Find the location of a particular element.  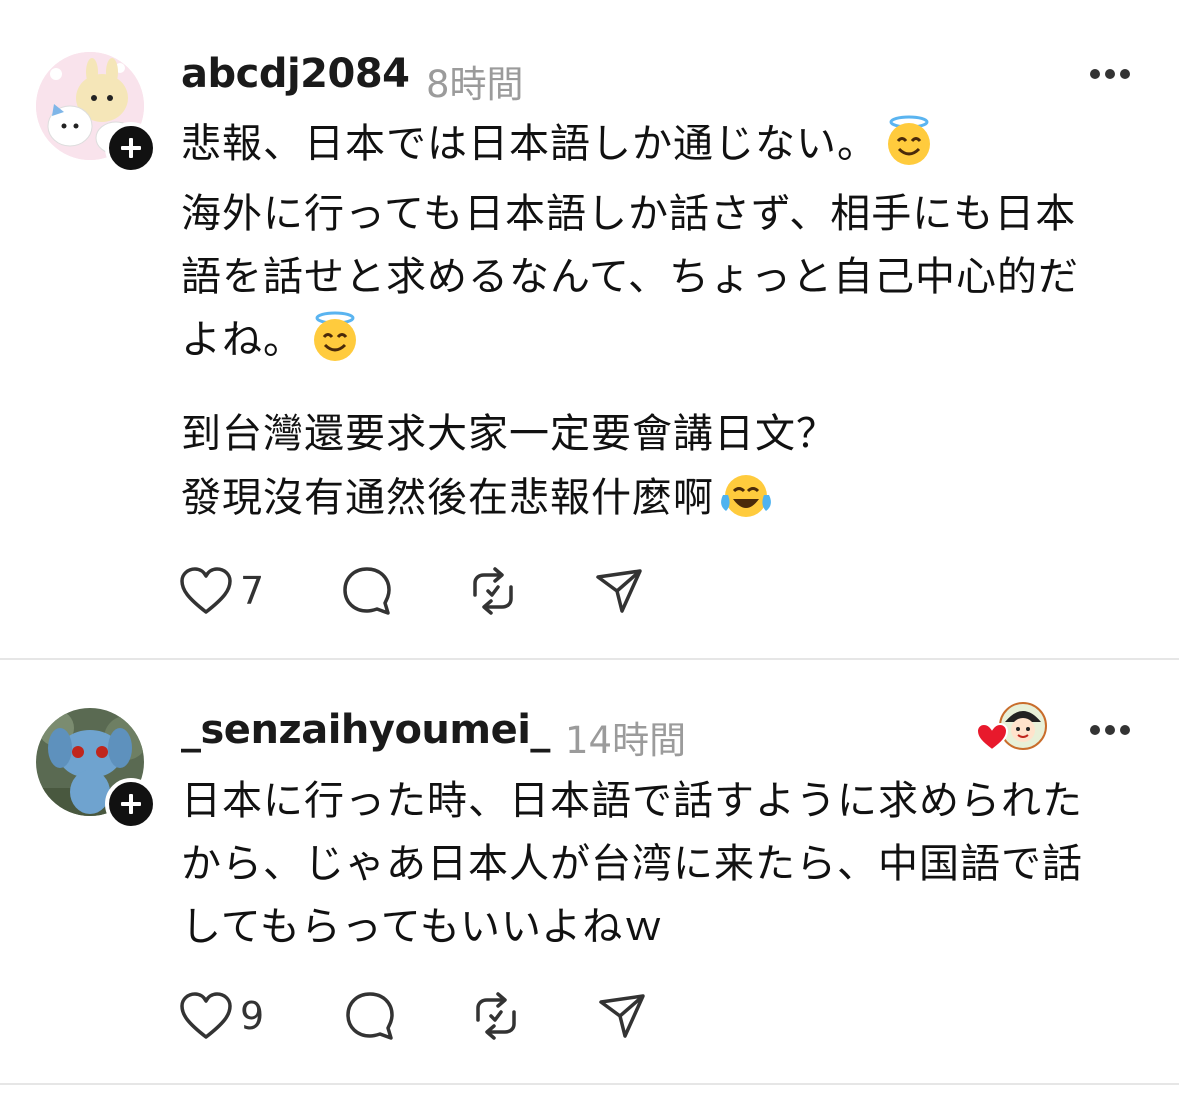

post-text-line: してもらってもいいよねｗ is located at coordinates (423, 927).